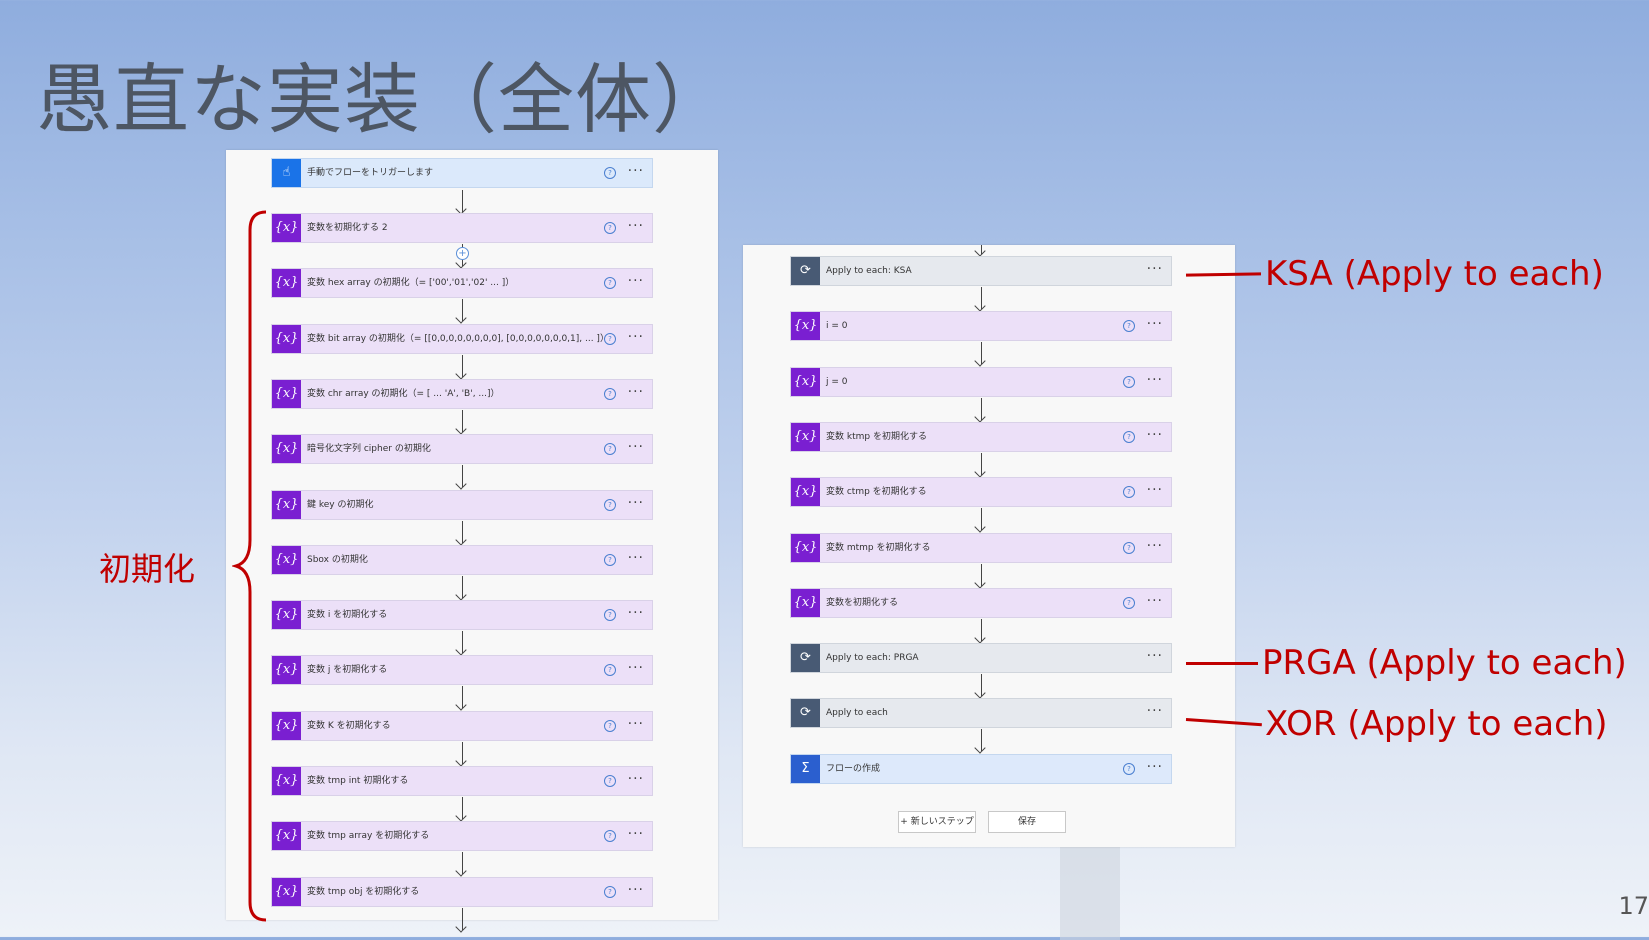 This screenshot has width=1649, height=940. Describe the element at coordinates (872, 658) in the screenshot. I see `step-label: Apply to each: PRGA` at that location.